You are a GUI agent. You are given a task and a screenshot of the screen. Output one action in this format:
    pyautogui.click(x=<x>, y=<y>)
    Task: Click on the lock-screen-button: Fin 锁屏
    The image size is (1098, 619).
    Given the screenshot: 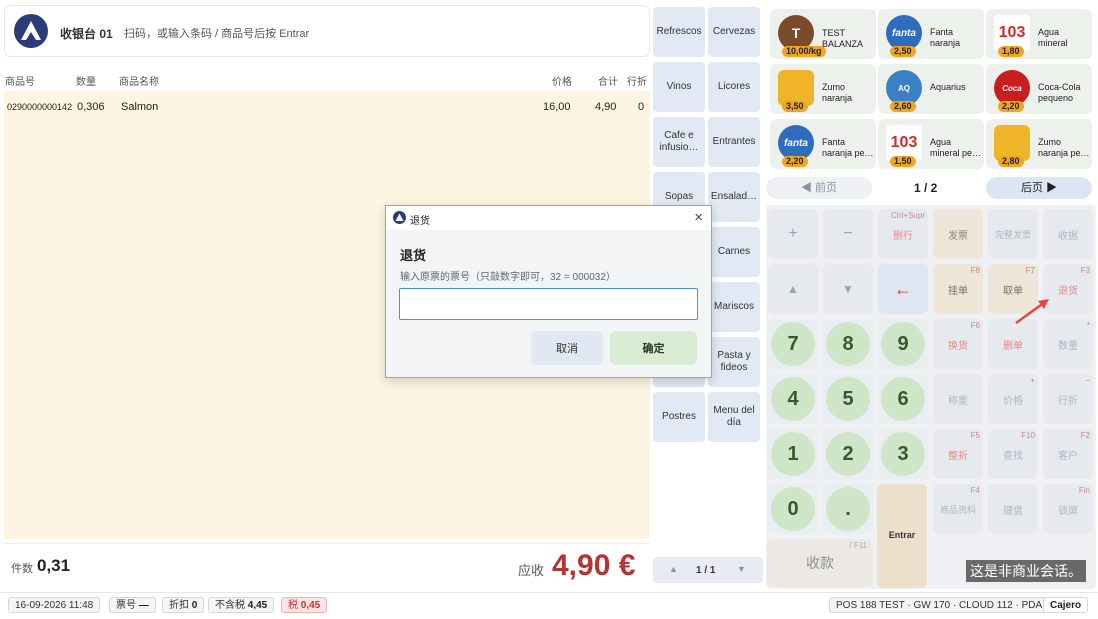 What is the action you would take?
    pyautogui.click(x=1068, y=509)
    